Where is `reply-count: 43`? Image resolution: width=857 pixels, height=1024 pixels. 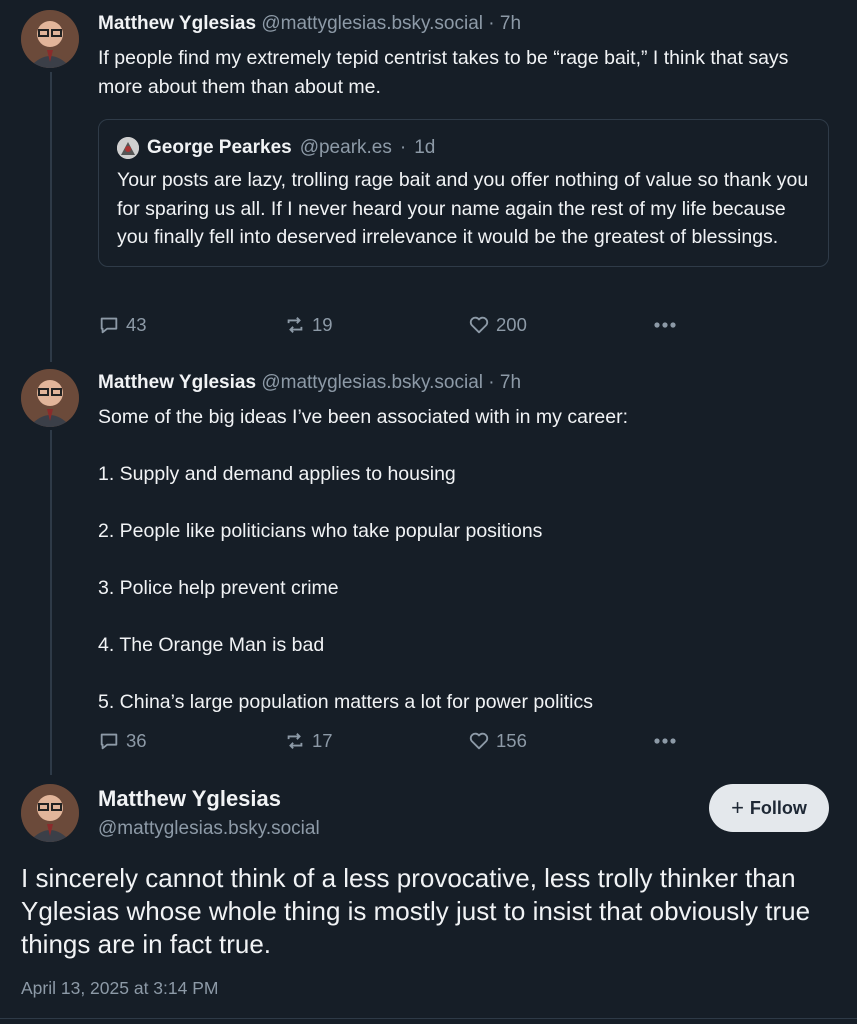 reply-count: 43 is located at coordinates (136, 324).